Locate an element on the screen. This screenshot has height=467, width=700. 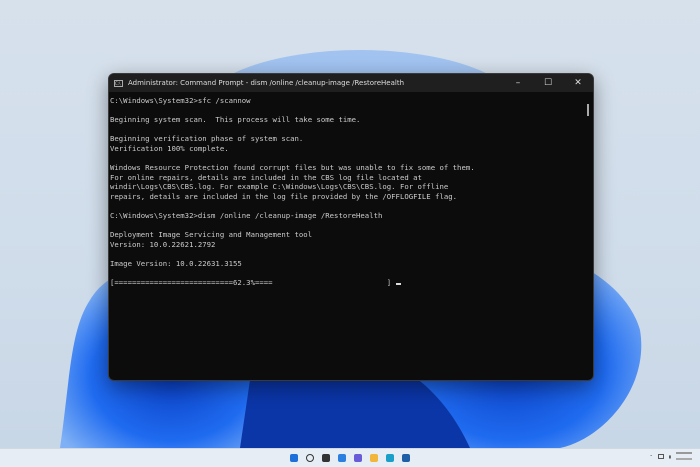
close-button: ✕ is located at coordinates (578, 83).